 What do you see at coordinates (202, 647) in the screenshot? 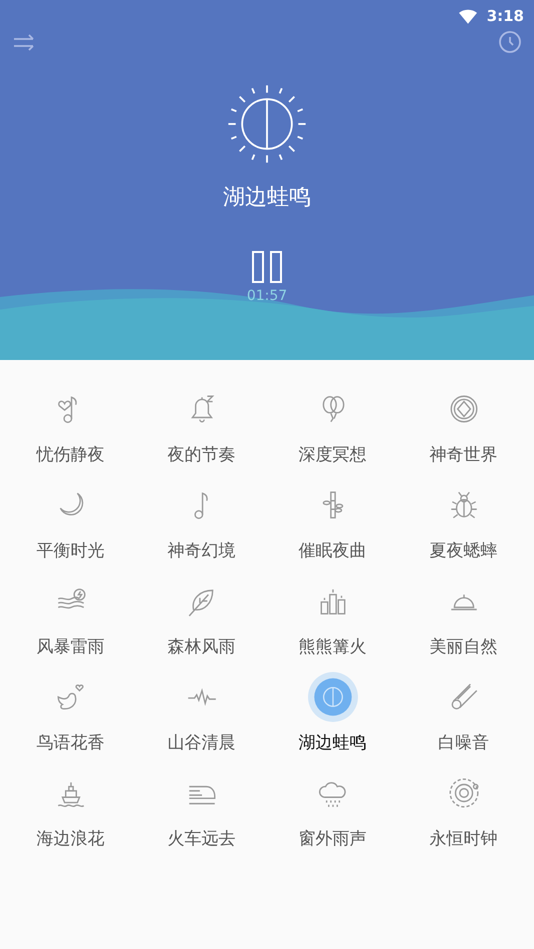
I see `sound-label: 森林风雨` at bounding box center [202, 647].